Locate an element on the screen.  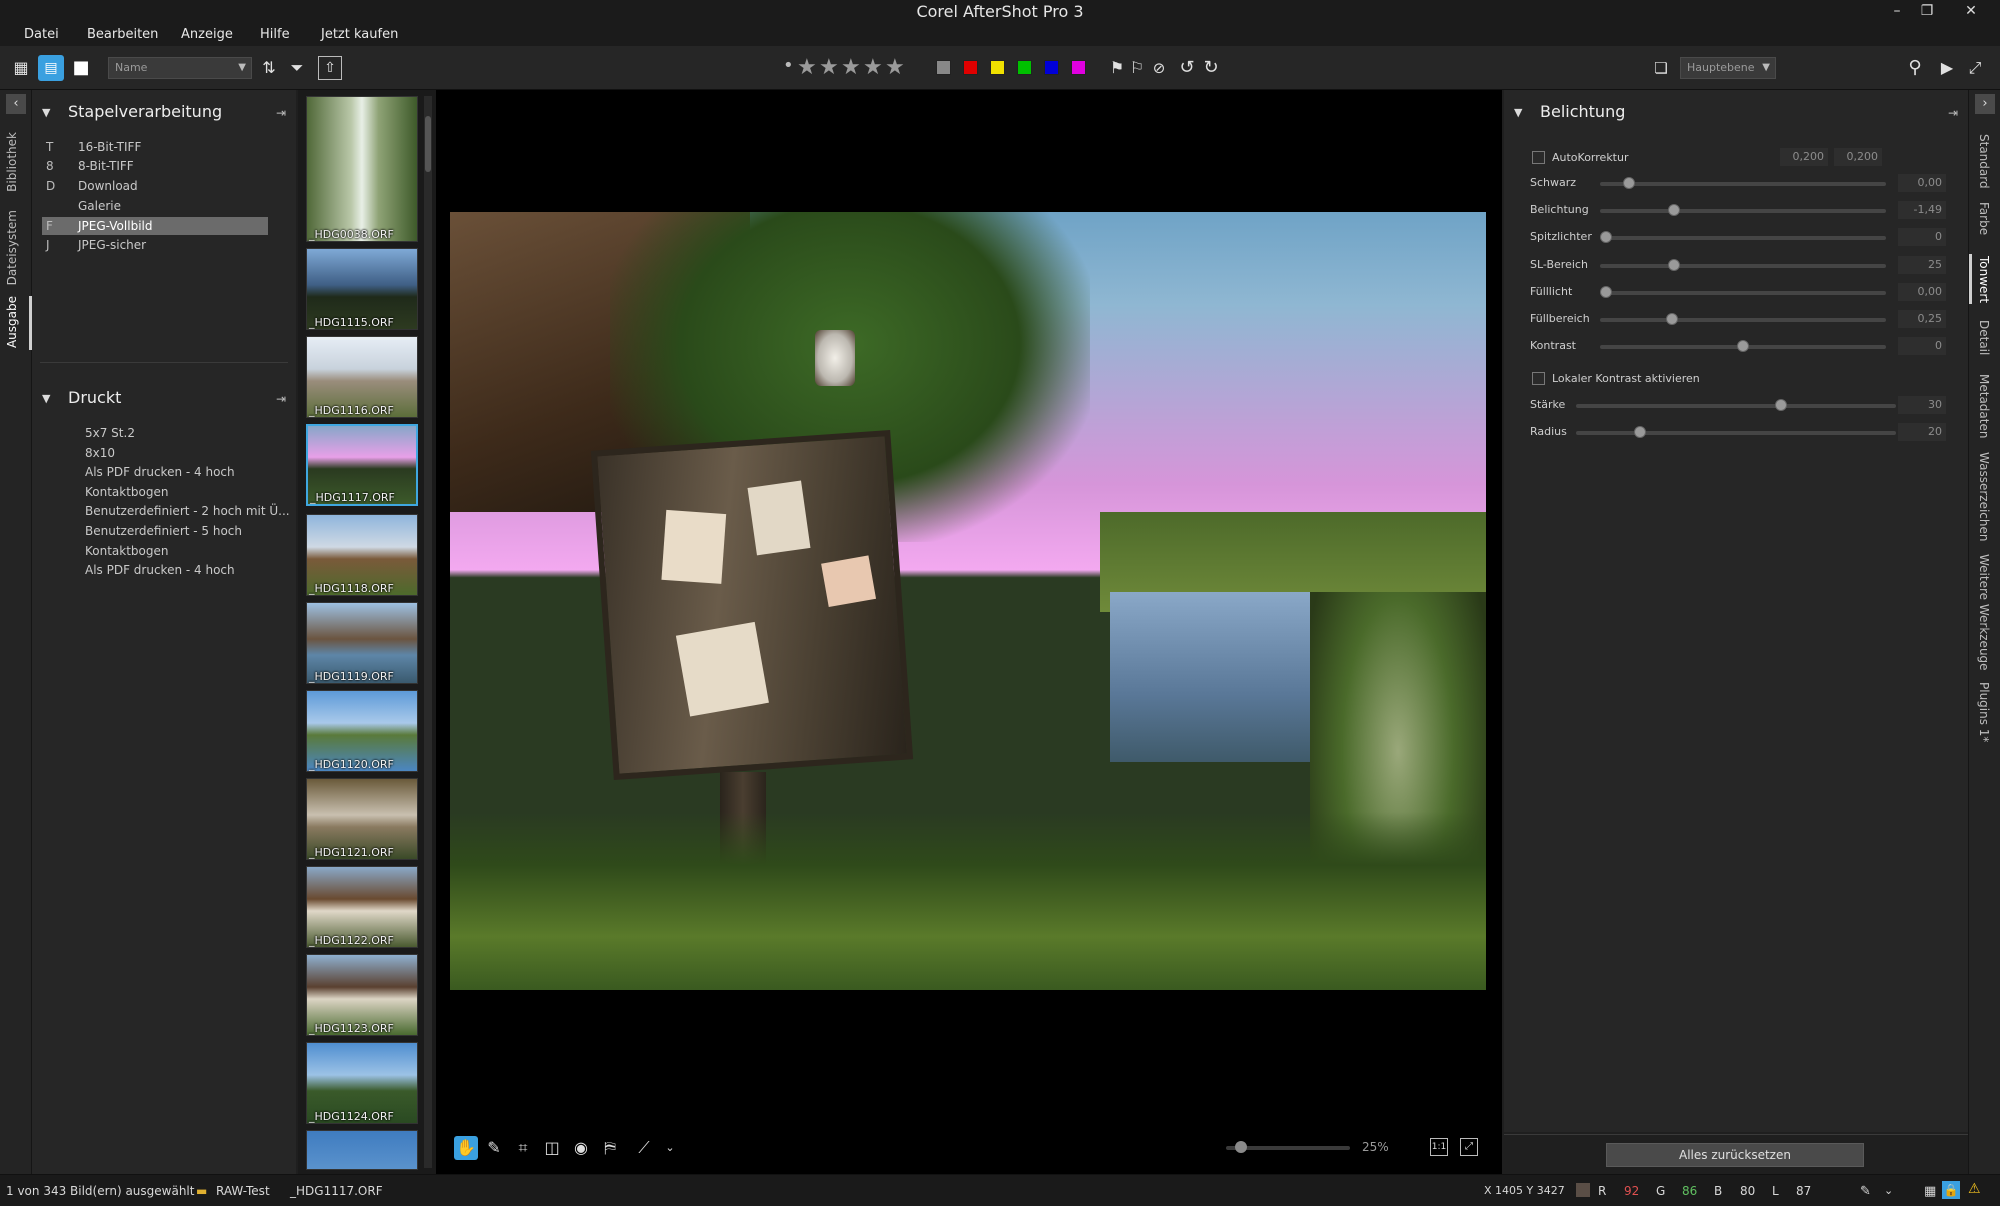
thumbnail: _HDG1123.ORF is located at coordinates (362, 995).